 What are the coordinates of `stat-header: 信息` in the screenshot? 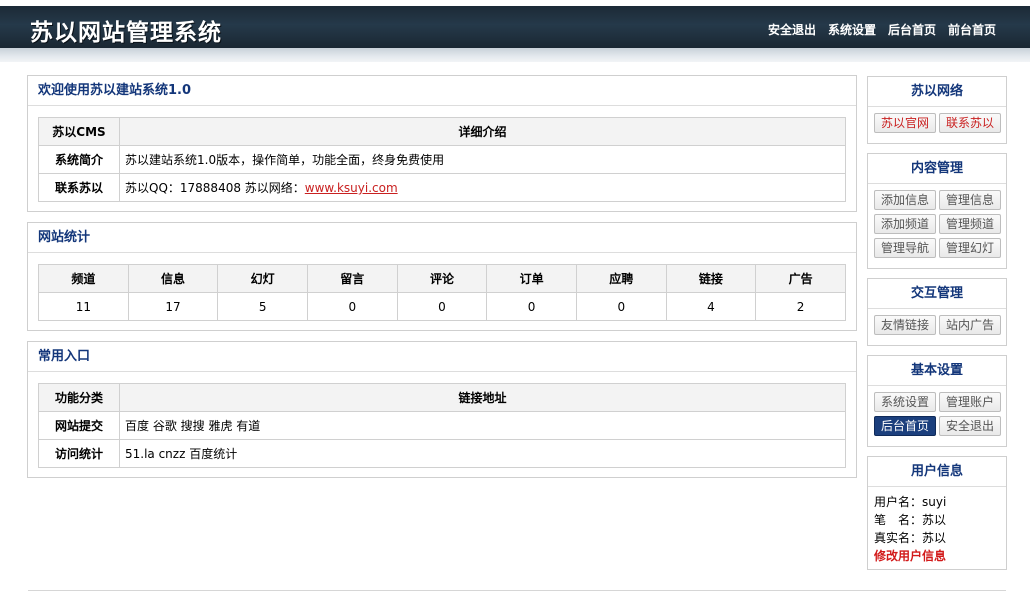 It's located at (173, 278).